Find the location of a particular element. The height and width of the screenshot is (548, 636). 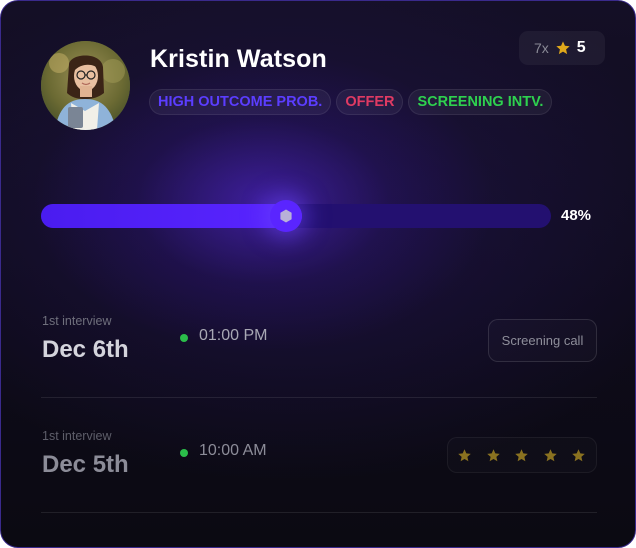

tag-screening: SCREENING INTV. is located at coordinates (480, 102).